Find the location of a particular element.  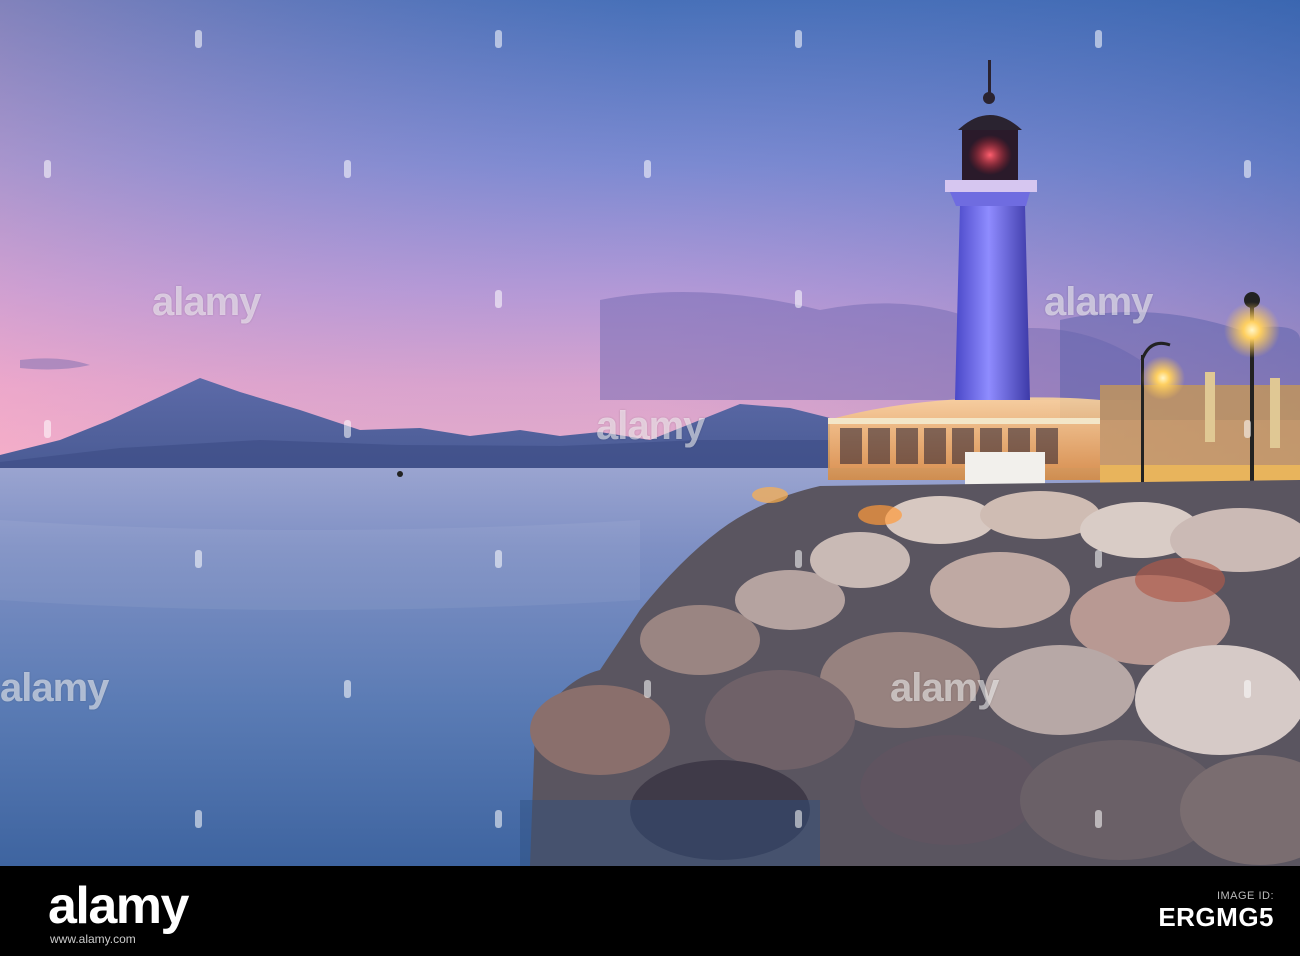

image-id-block: Image ID: ERGMG5 is located at coordinates (1216, 911).